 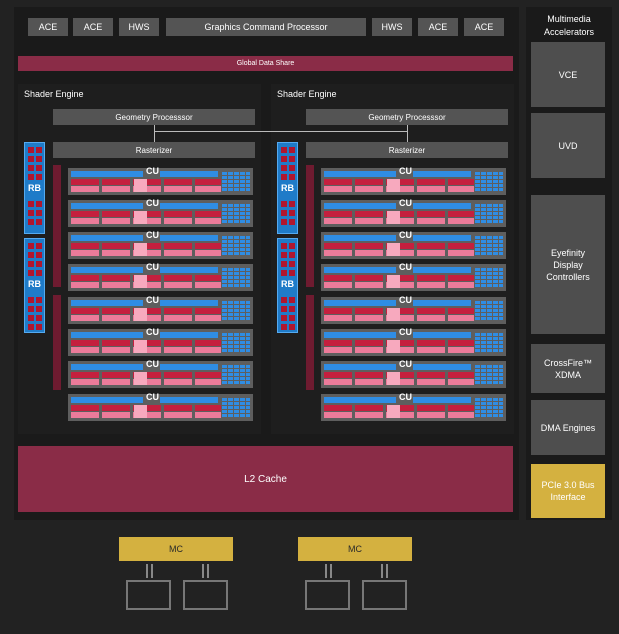 I want to click on geometry-connector-v2, so click(x=407, y=133).